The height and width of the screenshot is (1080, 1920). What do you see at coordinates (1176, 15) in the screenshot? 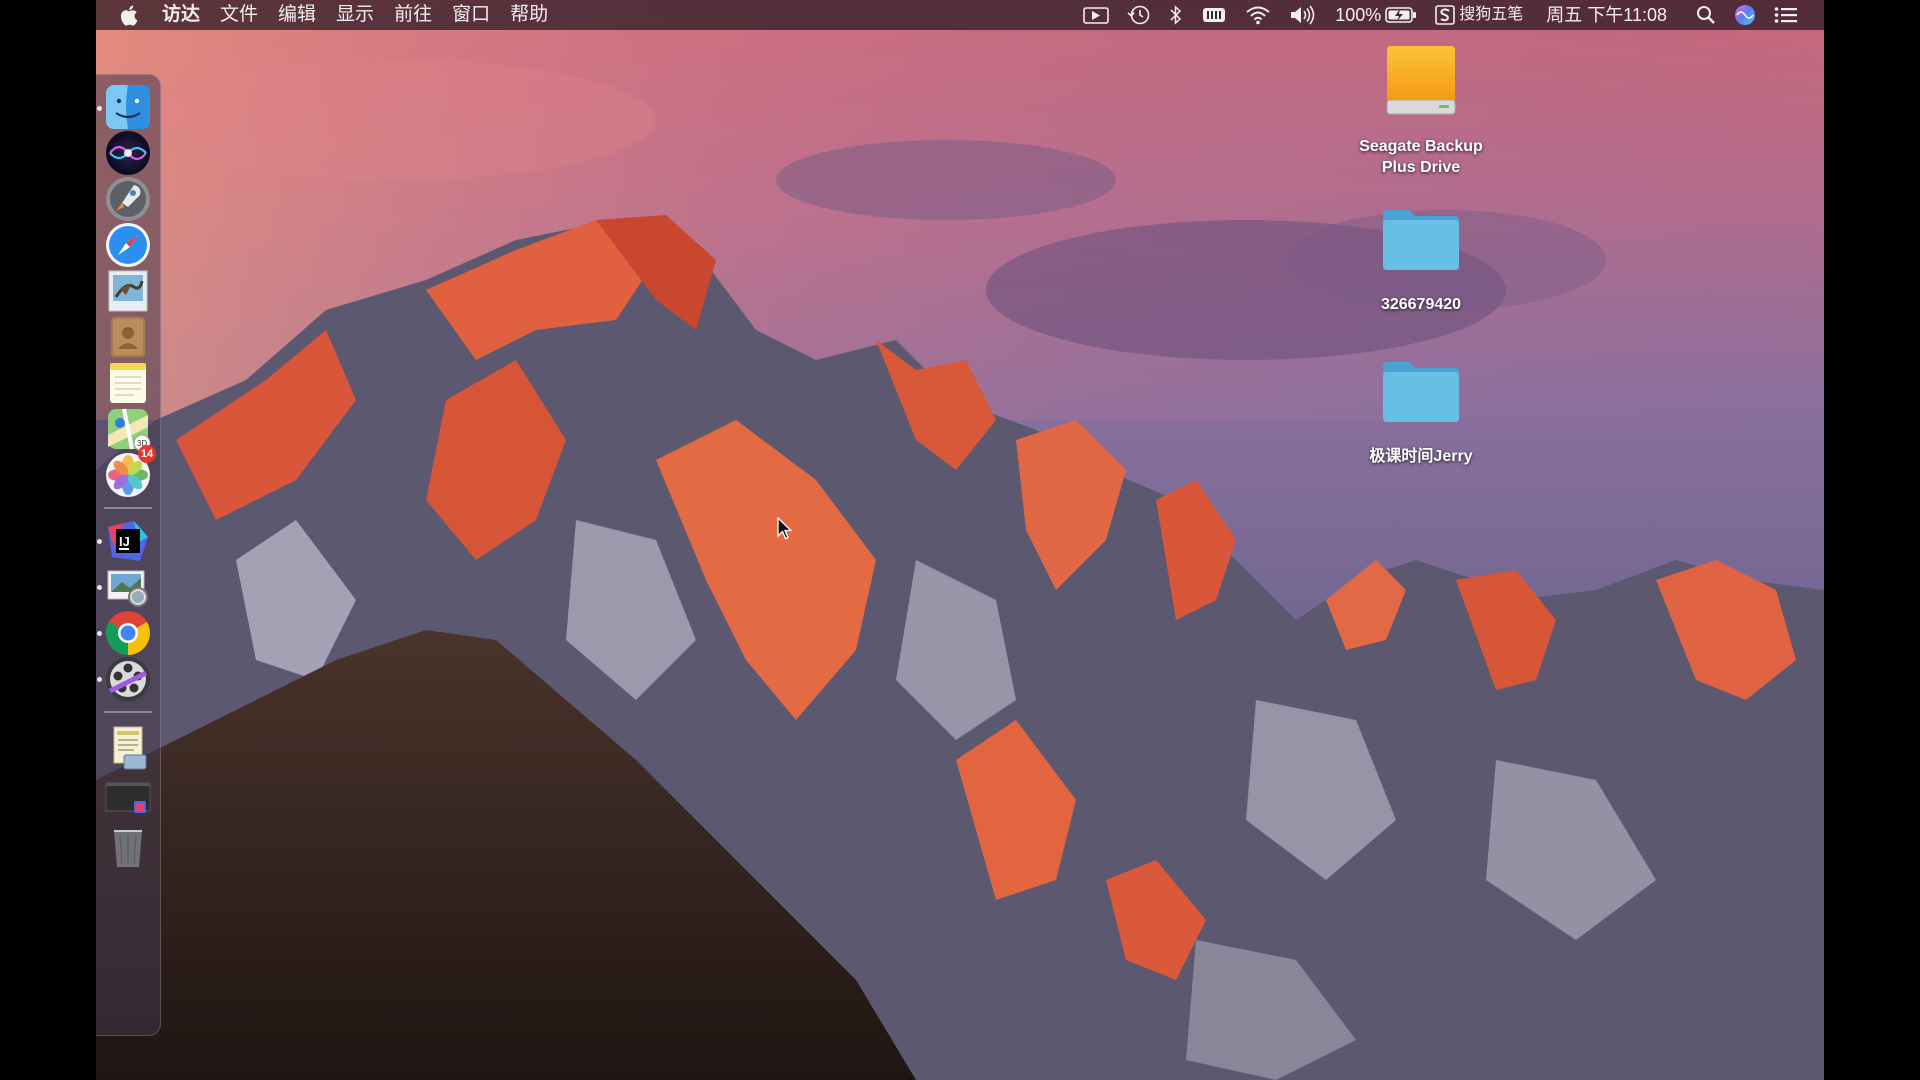
I see `bluetooth-icon` at bounding box center [1176, 15].